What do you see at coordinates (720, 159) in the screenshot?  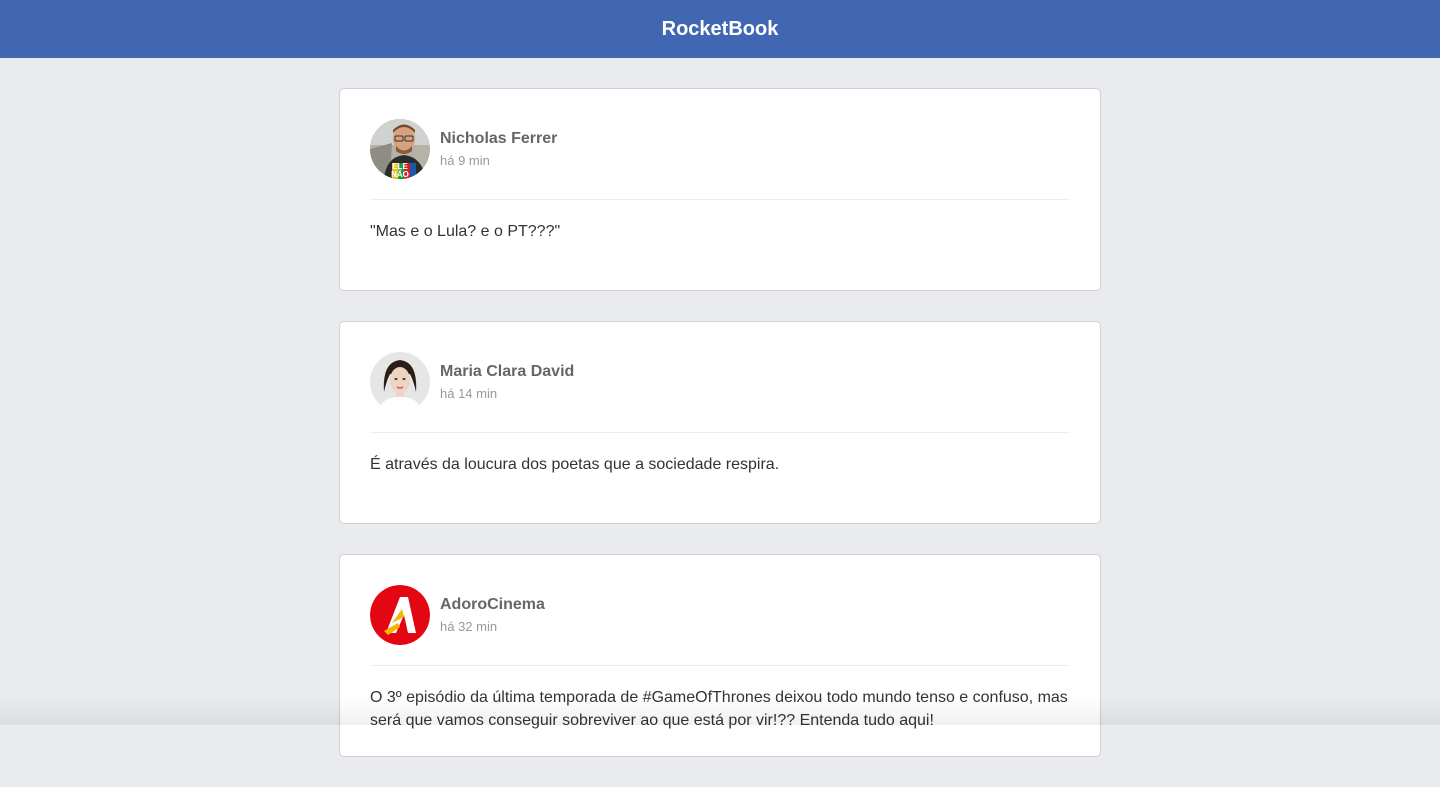 I see `post-header: ELE NÃO Nicholas Ferrer há 9 min` at bounding box center [720, 159].